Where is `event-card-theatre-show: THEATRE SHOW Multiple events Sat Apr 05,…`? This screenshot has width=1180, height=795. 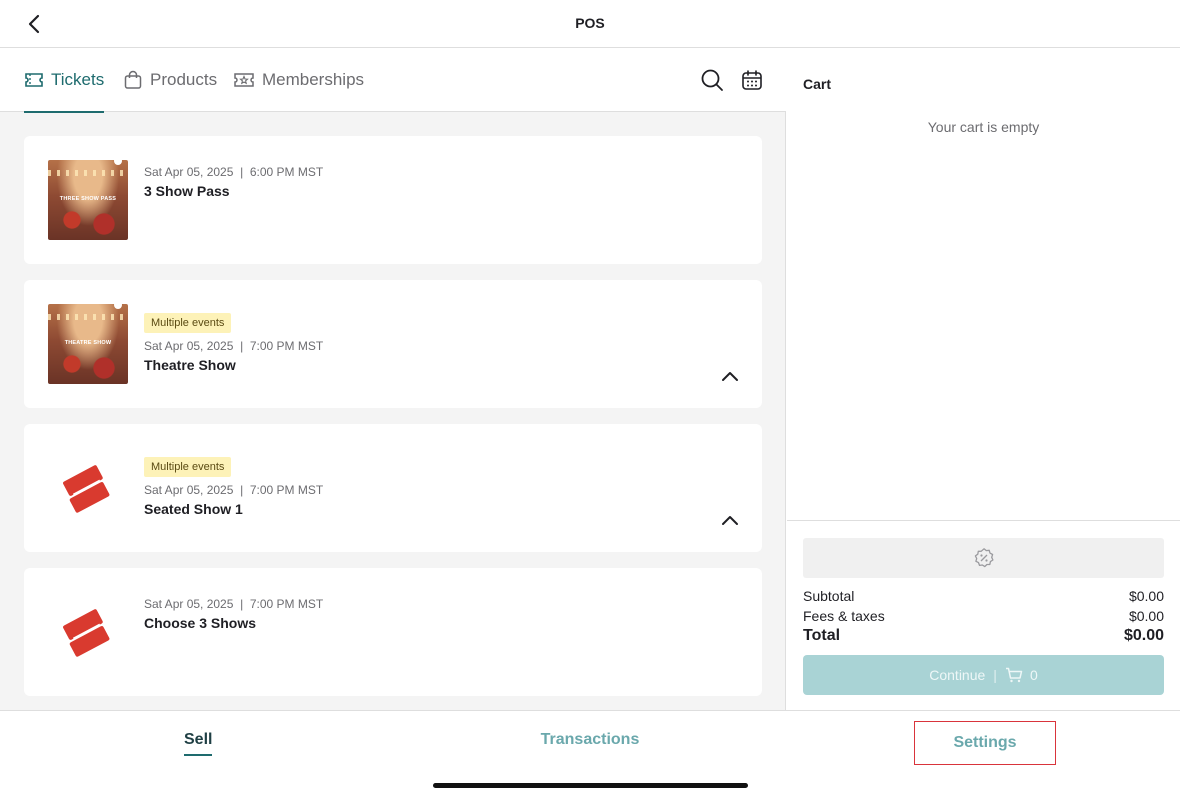
event-card-theatre-show: THEATRE SHOW Multiple events Sat Apr 05,… is located at coordinates (393, 344).